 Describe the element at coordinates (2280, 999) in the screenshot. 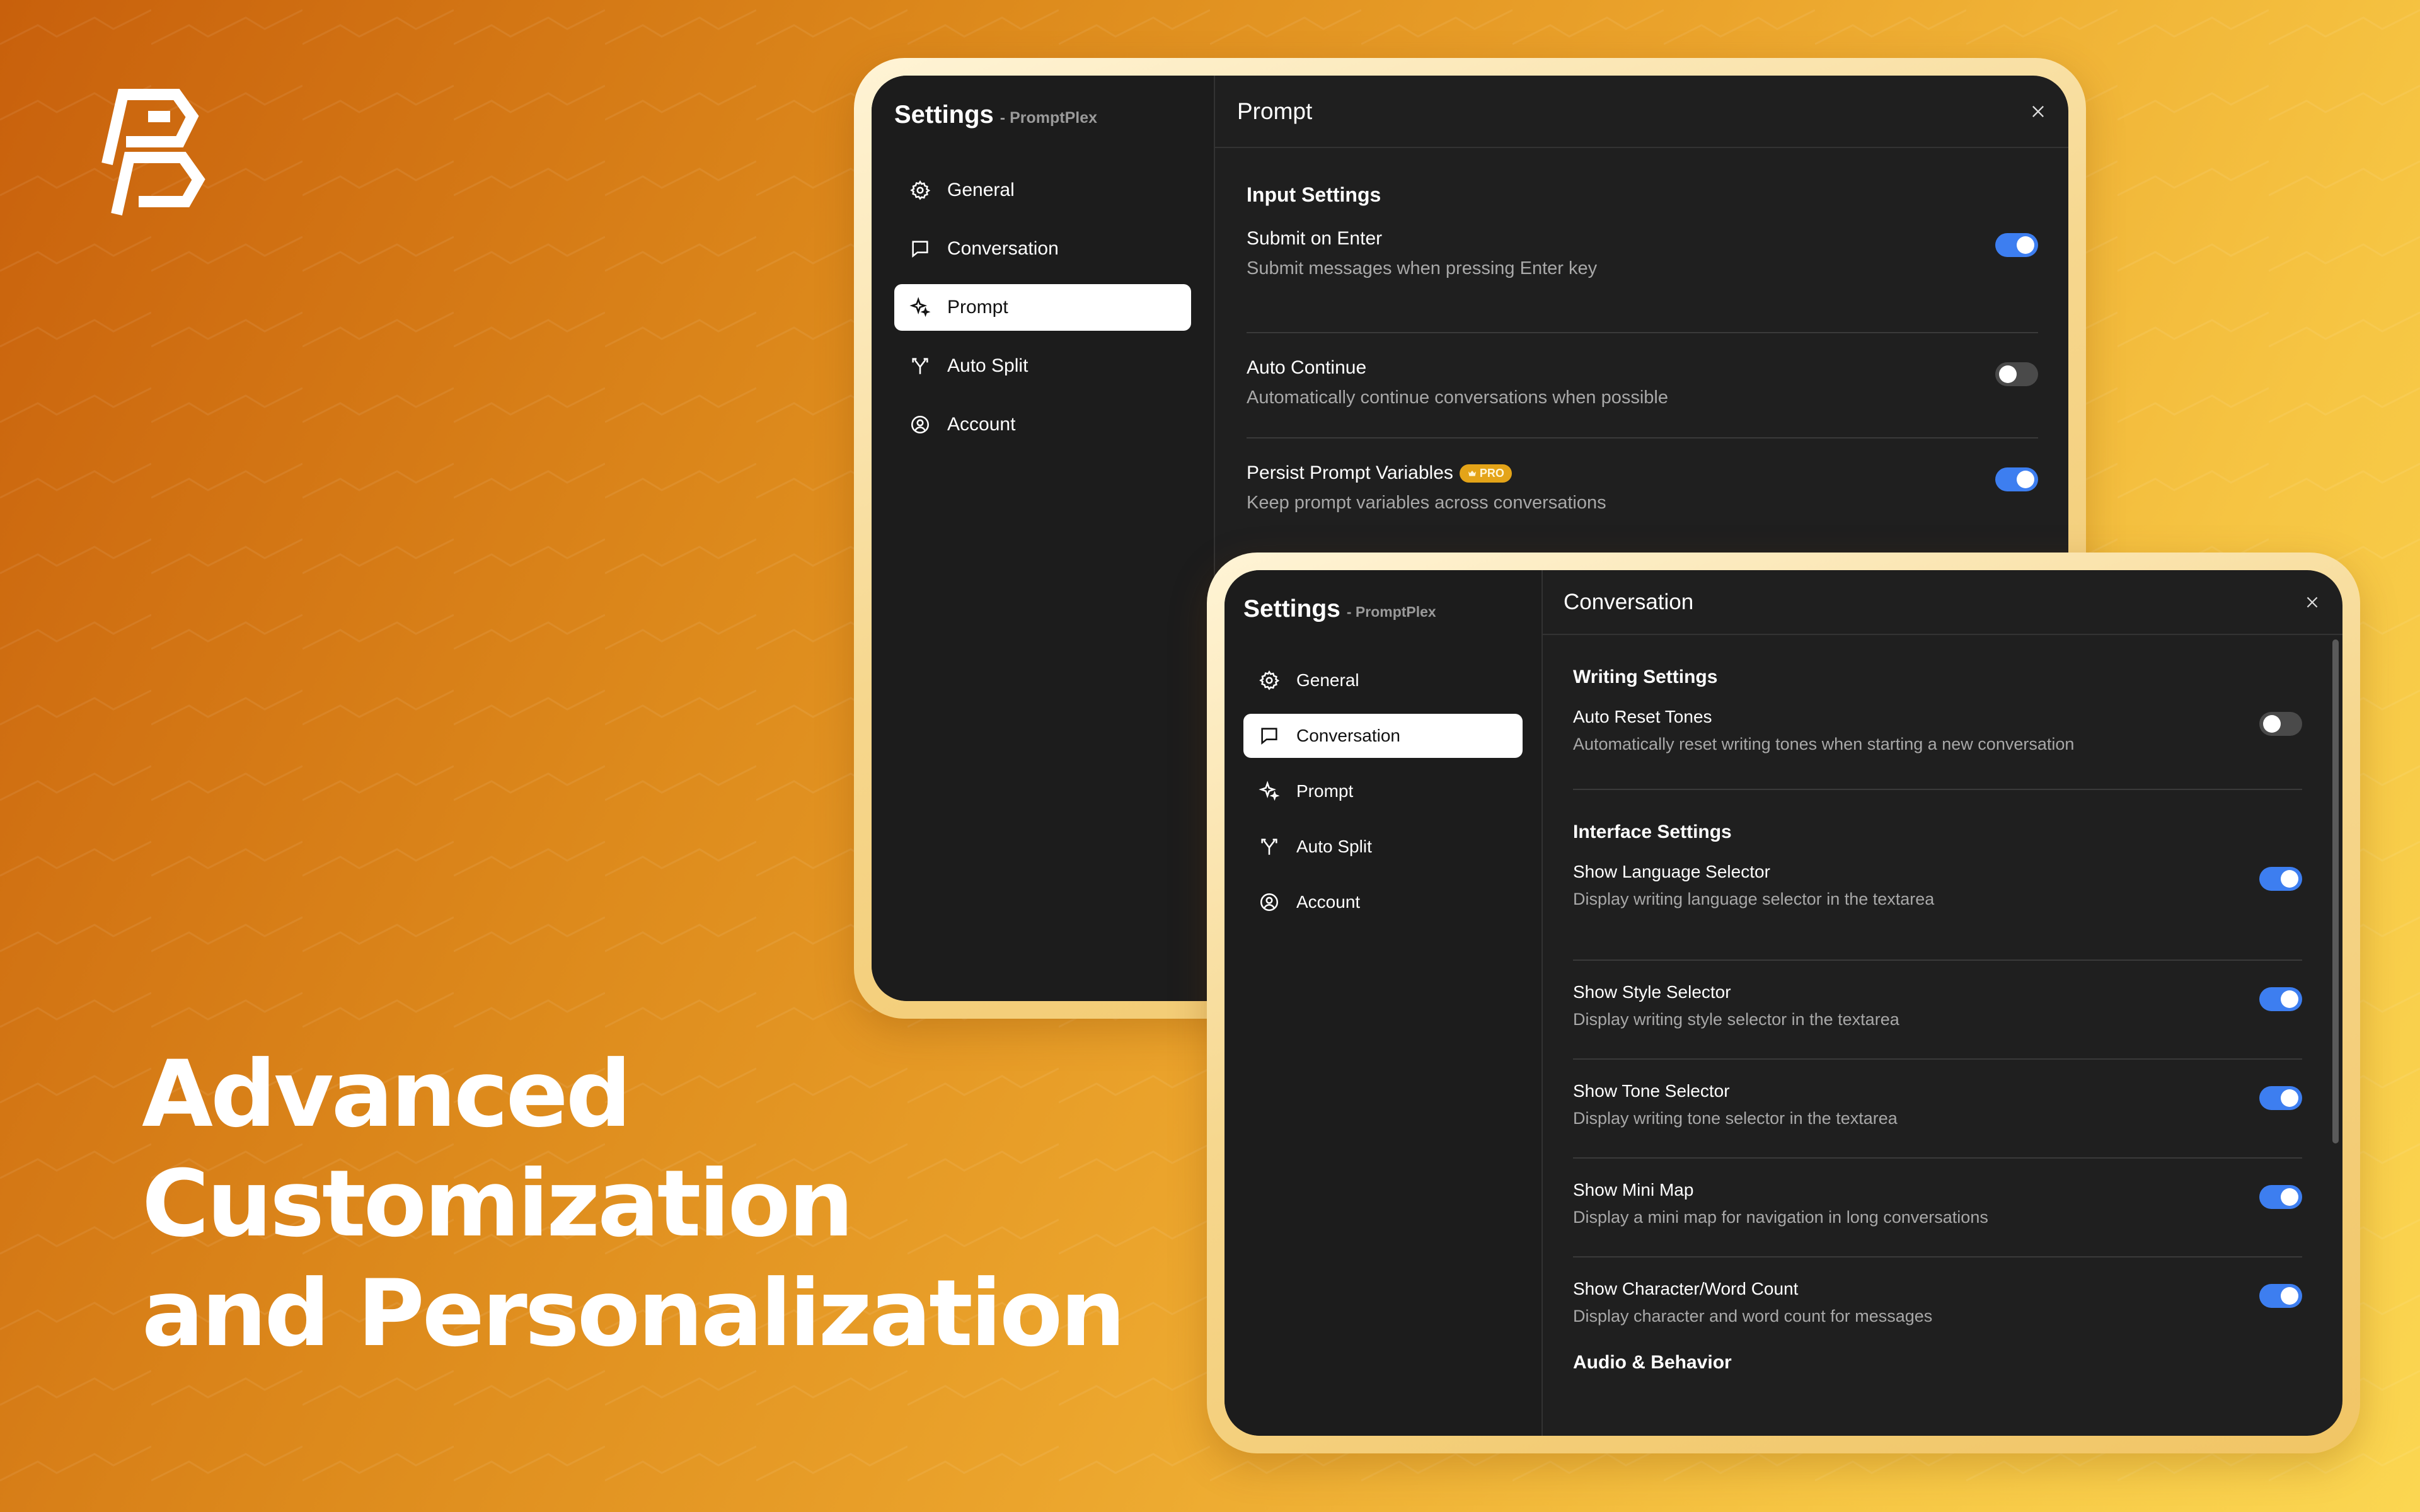

I see `show-style-selector-toggle` at that location.